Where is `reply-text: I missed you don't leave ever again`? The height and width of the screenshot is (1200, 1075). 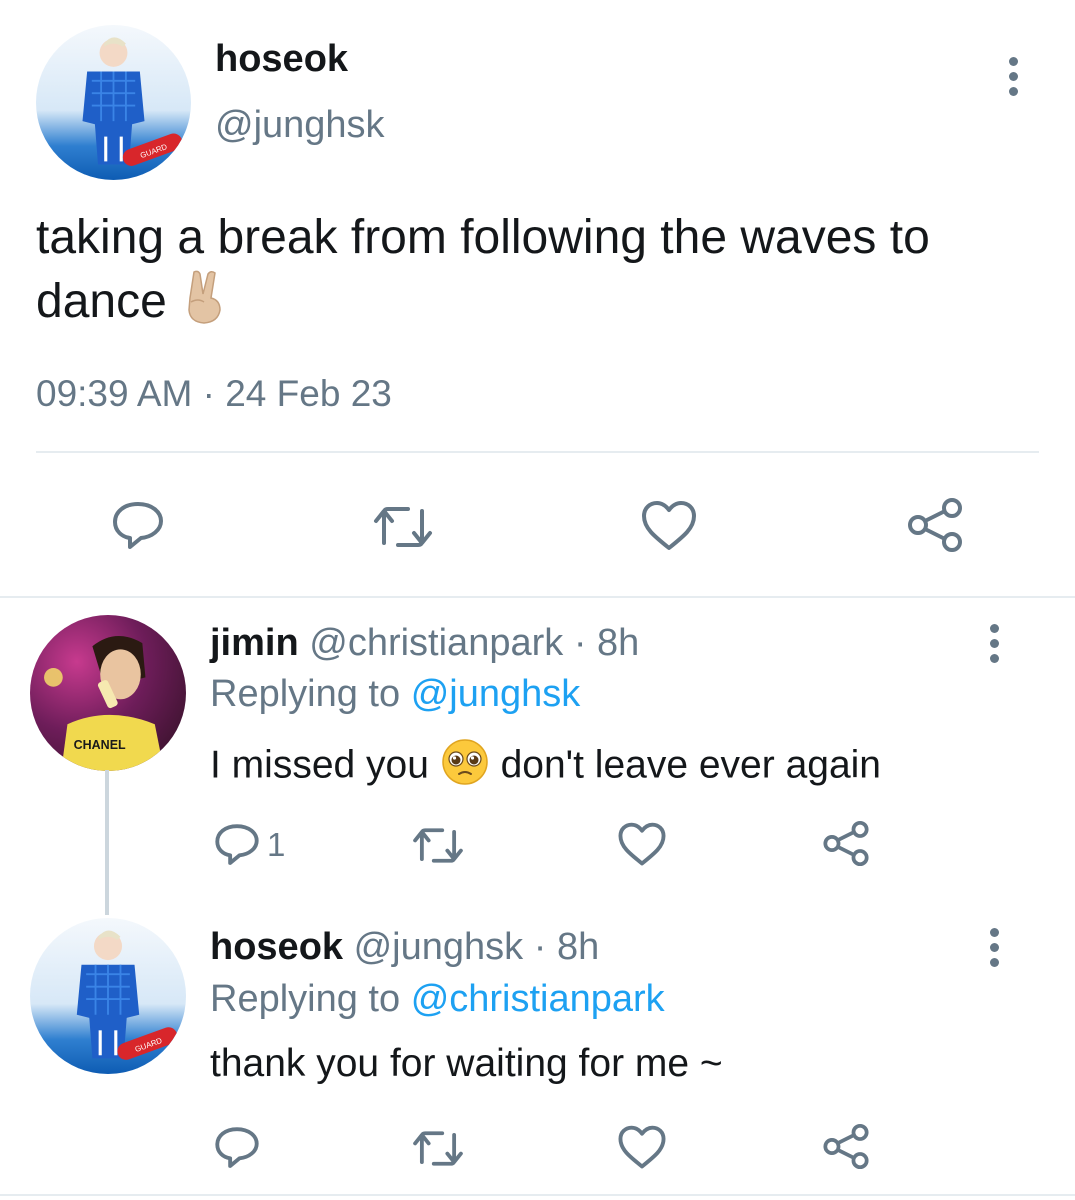 reply-text: I missed you don't leave ever again is located at coordinates (545, 767).